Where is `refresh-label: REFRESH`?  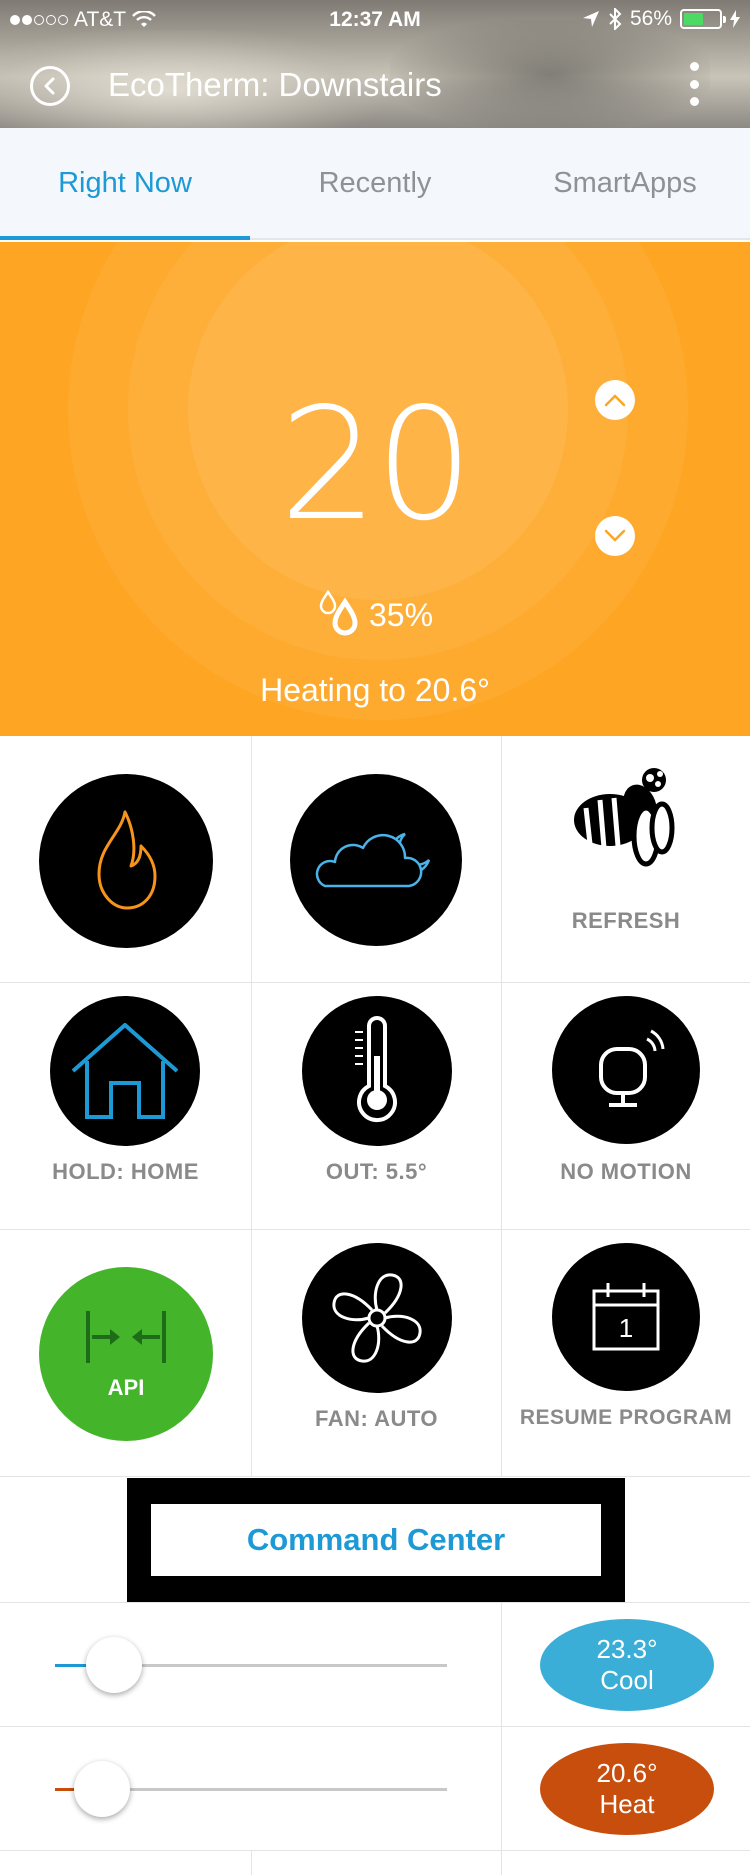
refresh-label: REFRESH is located at coordinates (626, 920).